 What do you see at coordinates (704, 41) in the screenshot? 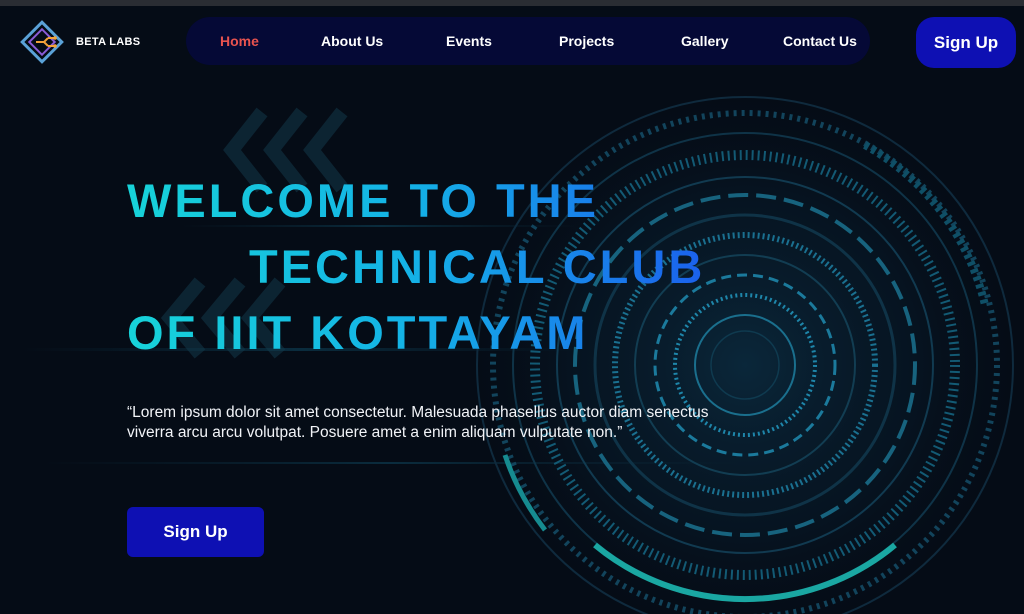
I see `nav-gallery-link: Gallery` at bounding box center [704, 41].